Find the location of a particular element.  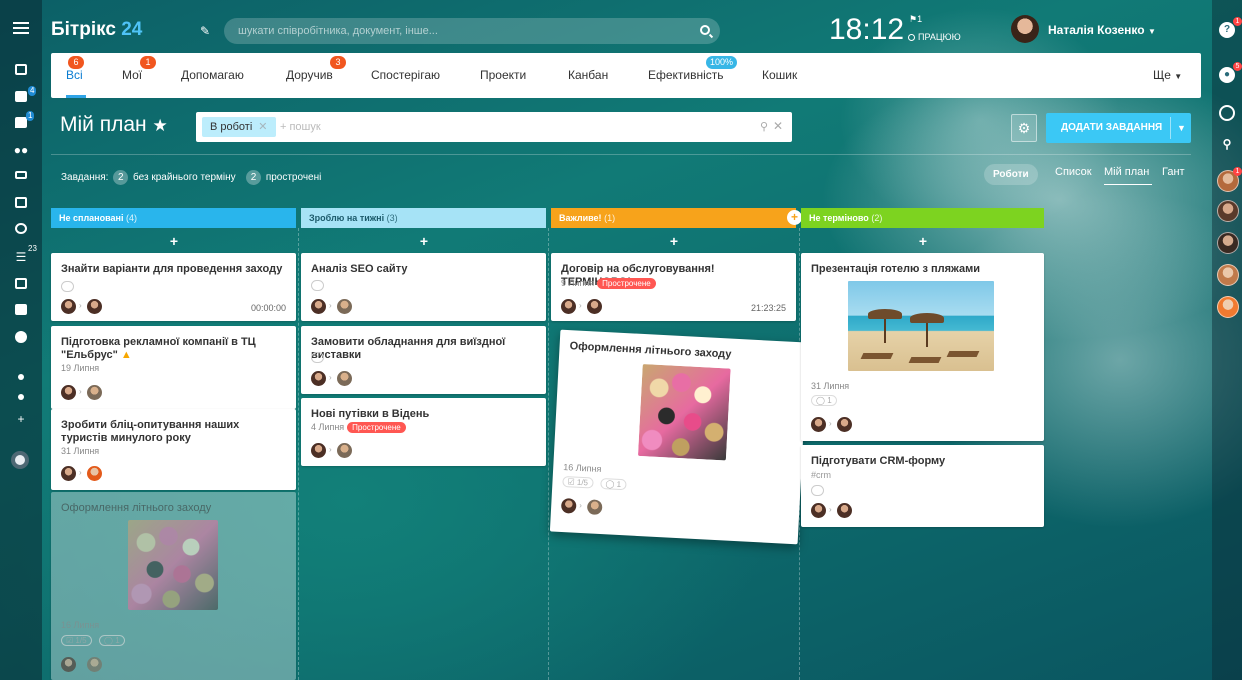

chevron-down-icon: ▼ is located at coordinates (1181, 128).